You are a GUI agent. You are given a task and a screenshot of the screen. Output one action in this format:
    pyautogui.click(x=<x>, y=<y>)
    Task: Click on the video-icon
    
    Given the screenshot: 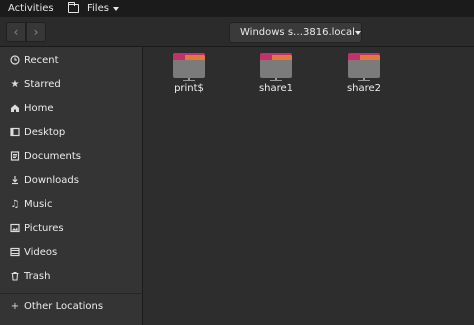 What is the action you would take?
    pyautogui.click(x=15, y=252)
    